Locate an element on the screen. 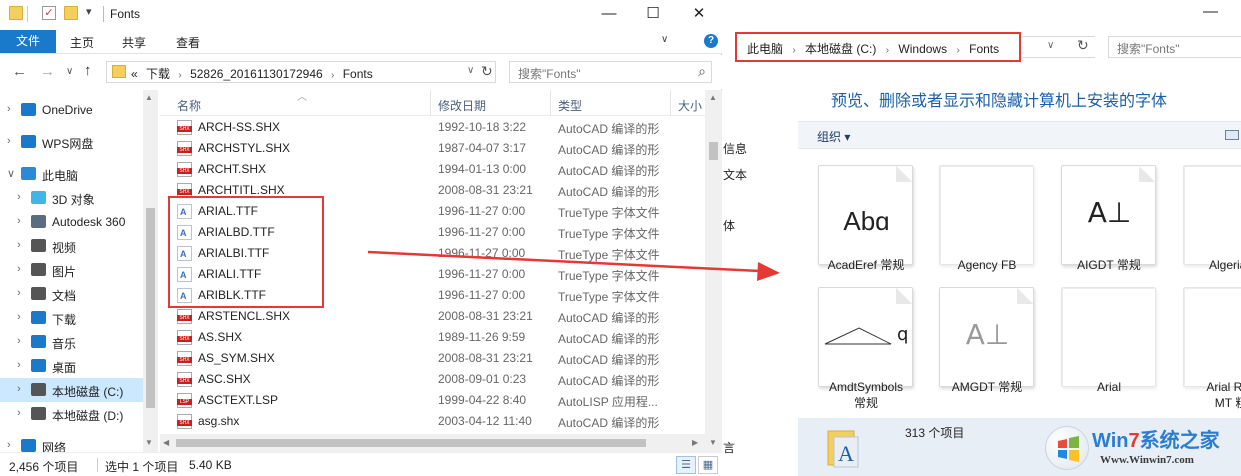 The image size is (1241, 476). sidebar-item: › Autodesk 360 is located at coordinates (71, 222).